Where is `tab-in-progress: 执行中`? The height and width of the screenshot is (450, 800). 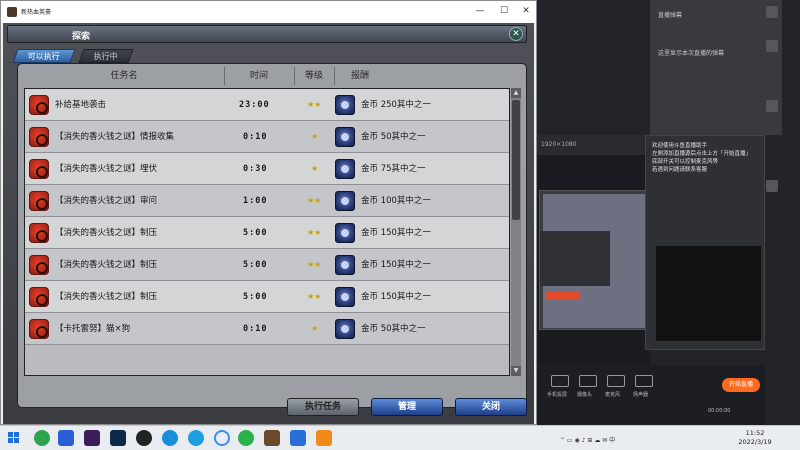 tab-in-progress: 执行中 is located at coordinates (106, 56).